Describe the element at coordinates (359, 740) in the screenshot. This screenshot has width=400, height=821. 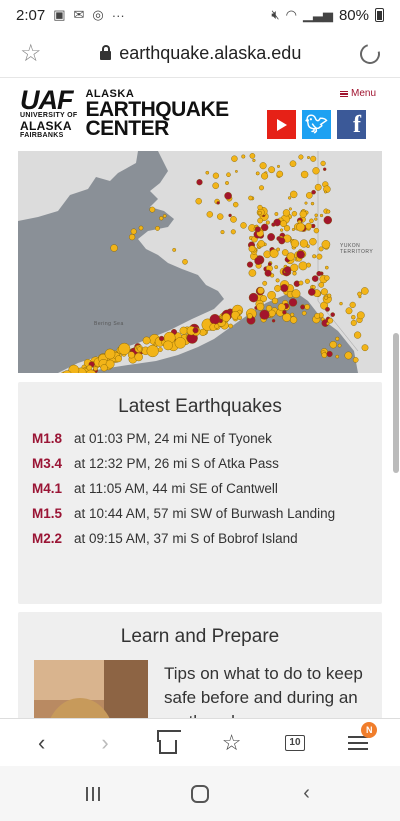
I see `browser-menu-button: N` at that location.